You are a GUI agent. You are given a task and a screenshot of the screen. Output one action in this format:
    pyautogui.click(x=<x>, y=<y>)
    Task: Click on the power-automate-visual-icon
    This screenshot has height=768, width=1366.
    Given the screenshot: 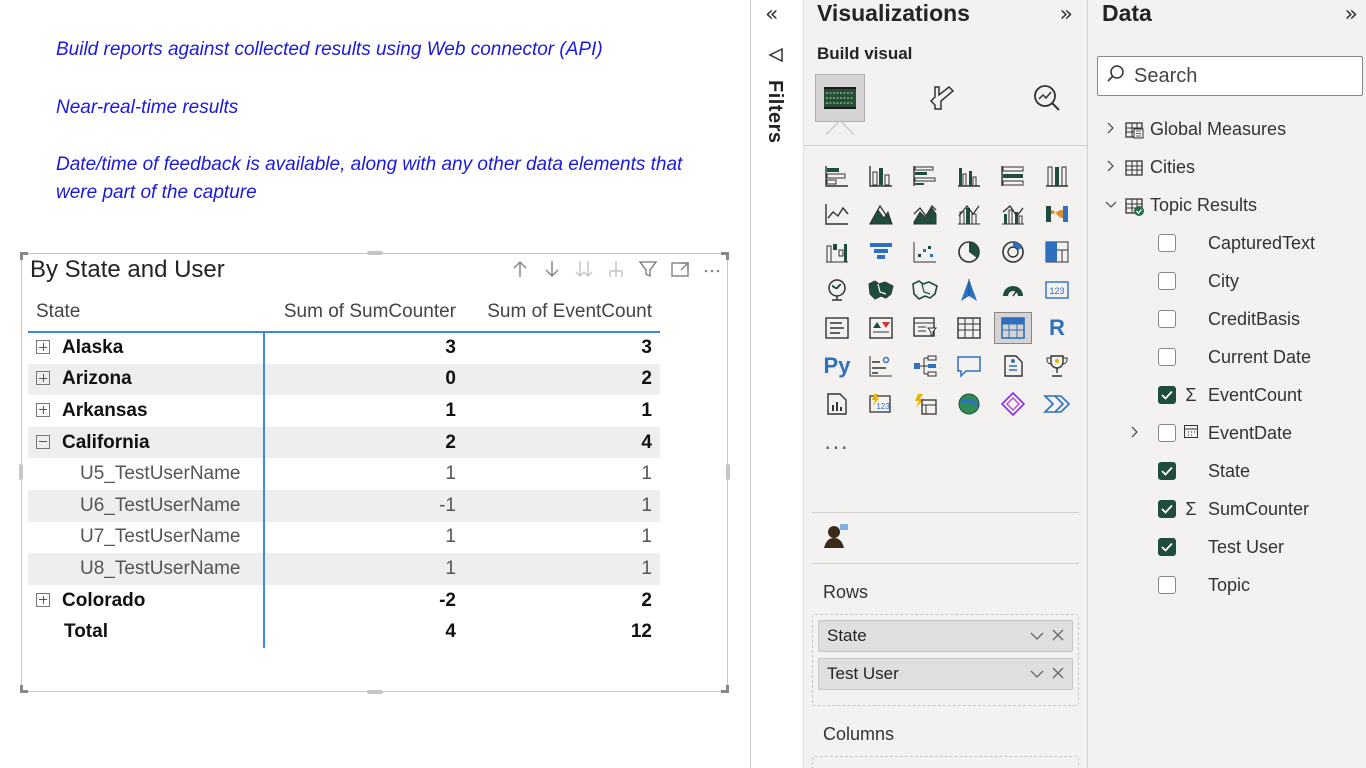 What is the action you would take?
    pyautogui.click(x=925, y=404)
    